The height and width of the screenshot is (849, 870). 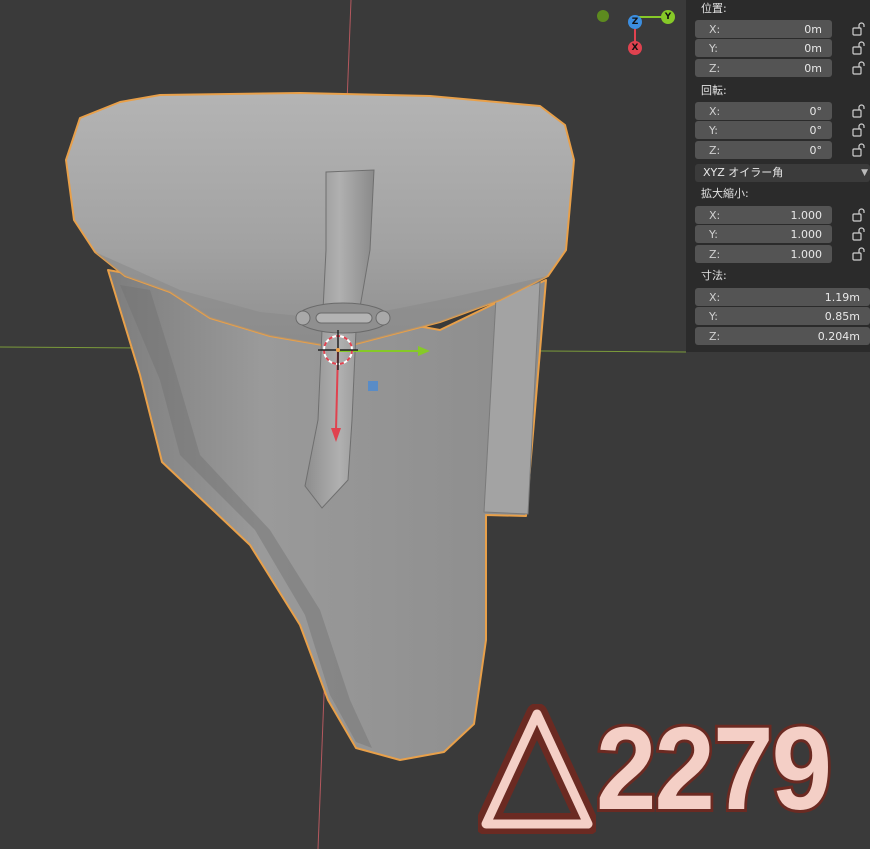 I want to click on field-value: 0.85m, so click(x=842, y=316).